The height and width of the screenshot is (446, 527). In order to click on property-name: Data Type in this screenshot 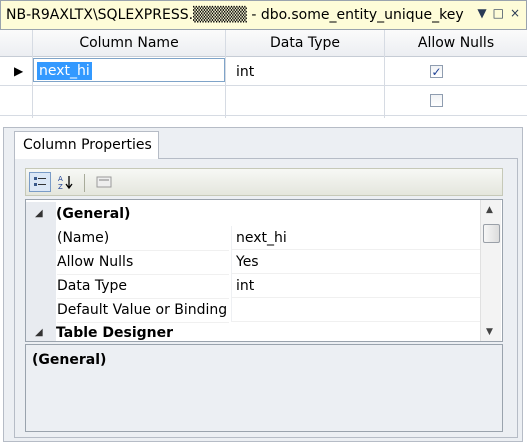, I will do `click(143, 286)`.